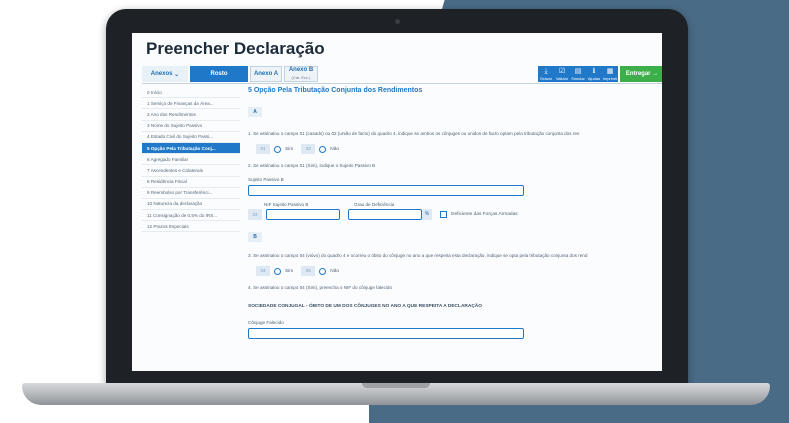  I want to click on option-row-1: 01 Sim 02 Não, so click(459, 149).